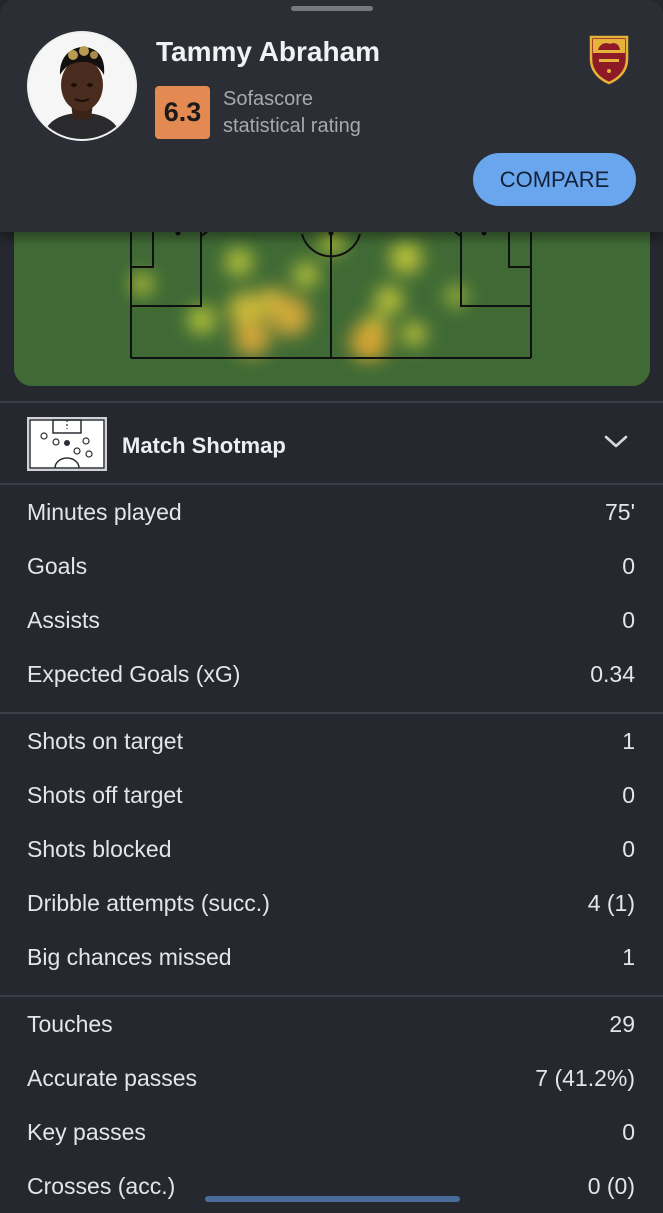 Image resolution: width=663 pixels, height=1213 pixels. What do you see at coordinates (609, 59) in the screenshot?
I see `as-roma-crest-icon` at bounding box center [609, 59].